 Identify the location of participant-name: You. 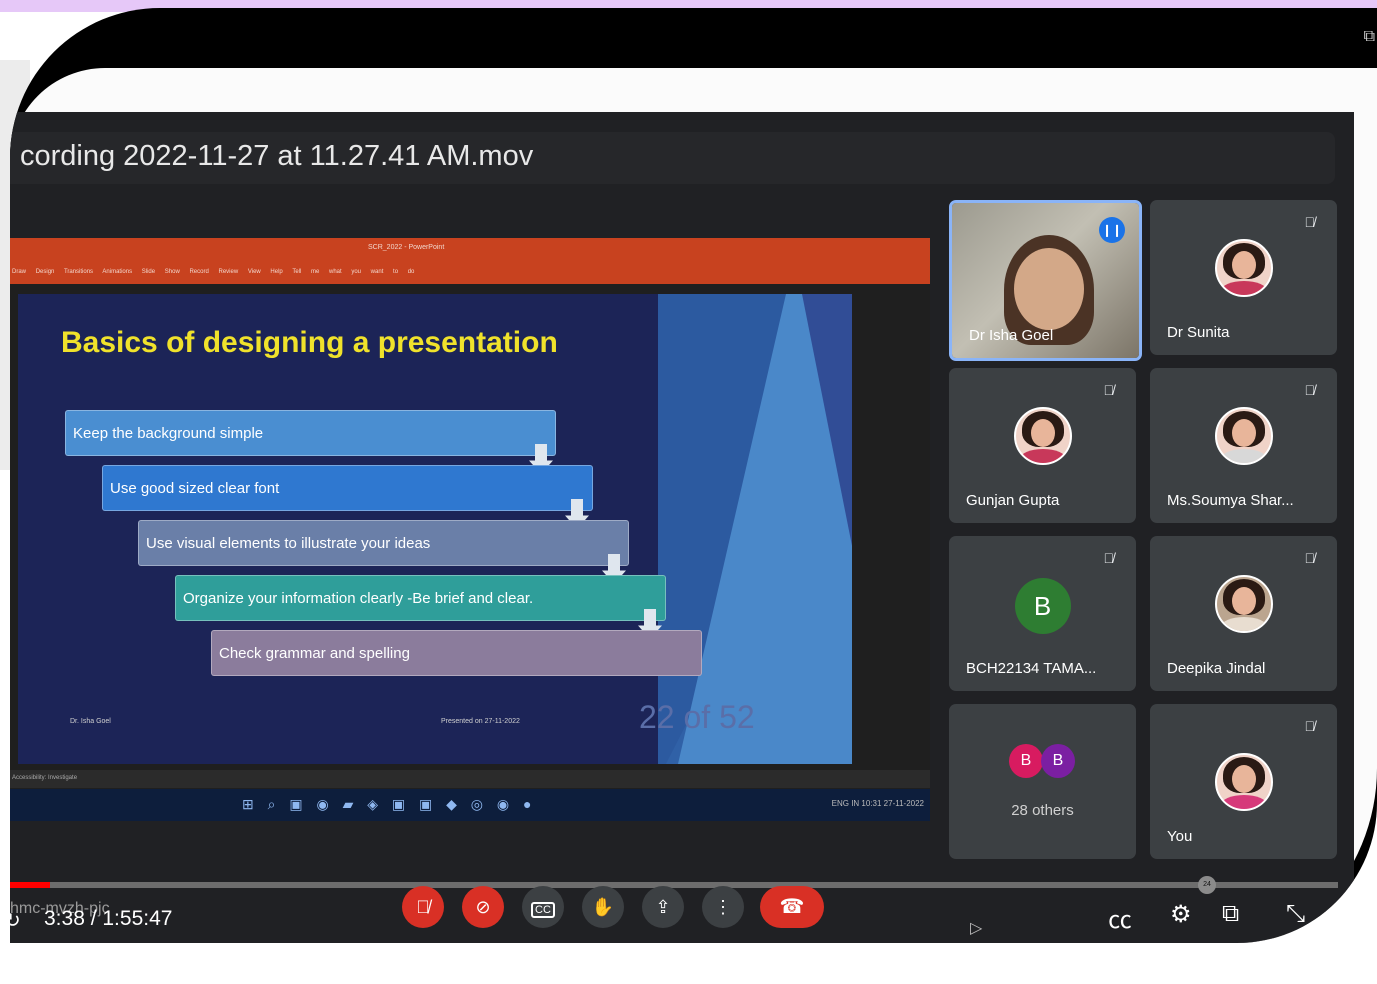
(1180, 836).